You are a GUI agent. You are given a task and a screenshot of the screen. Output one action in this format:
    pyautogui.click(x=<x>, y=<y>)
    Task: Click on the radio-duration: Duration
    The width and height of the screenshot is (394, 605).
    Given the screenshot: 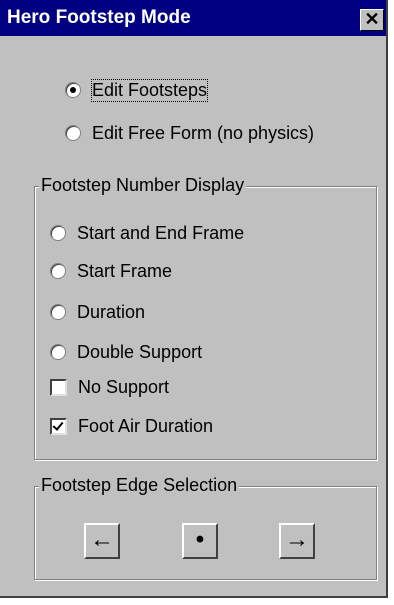 What is the action you would take?
    pyautogui.click(x=97, y=312)
    